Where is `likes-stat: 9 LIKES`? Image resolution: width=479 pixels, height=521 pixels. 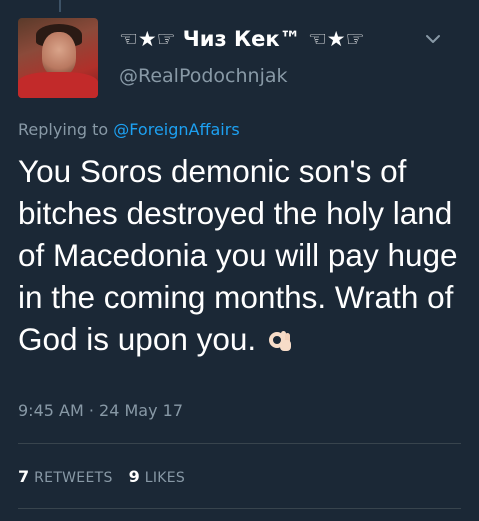 likes-stat: 9 LIKES is located at coordinates (157, 476).